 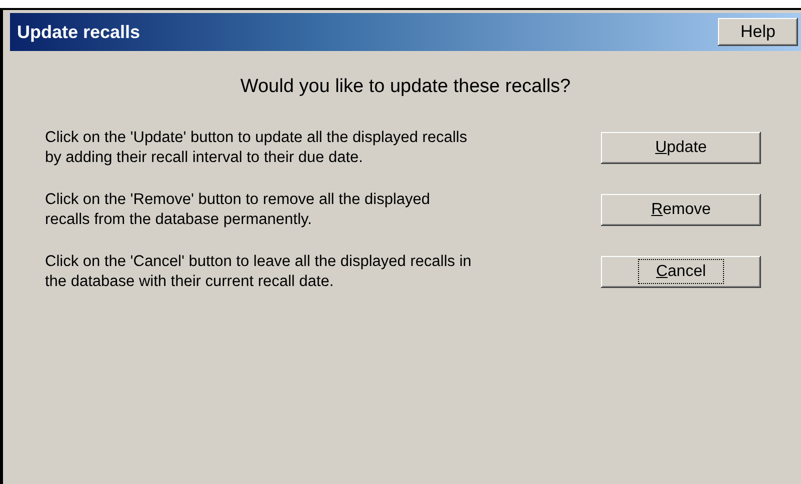 I want to click on question-text: Would you like to update these recalls?, so click(x=405, y=87).